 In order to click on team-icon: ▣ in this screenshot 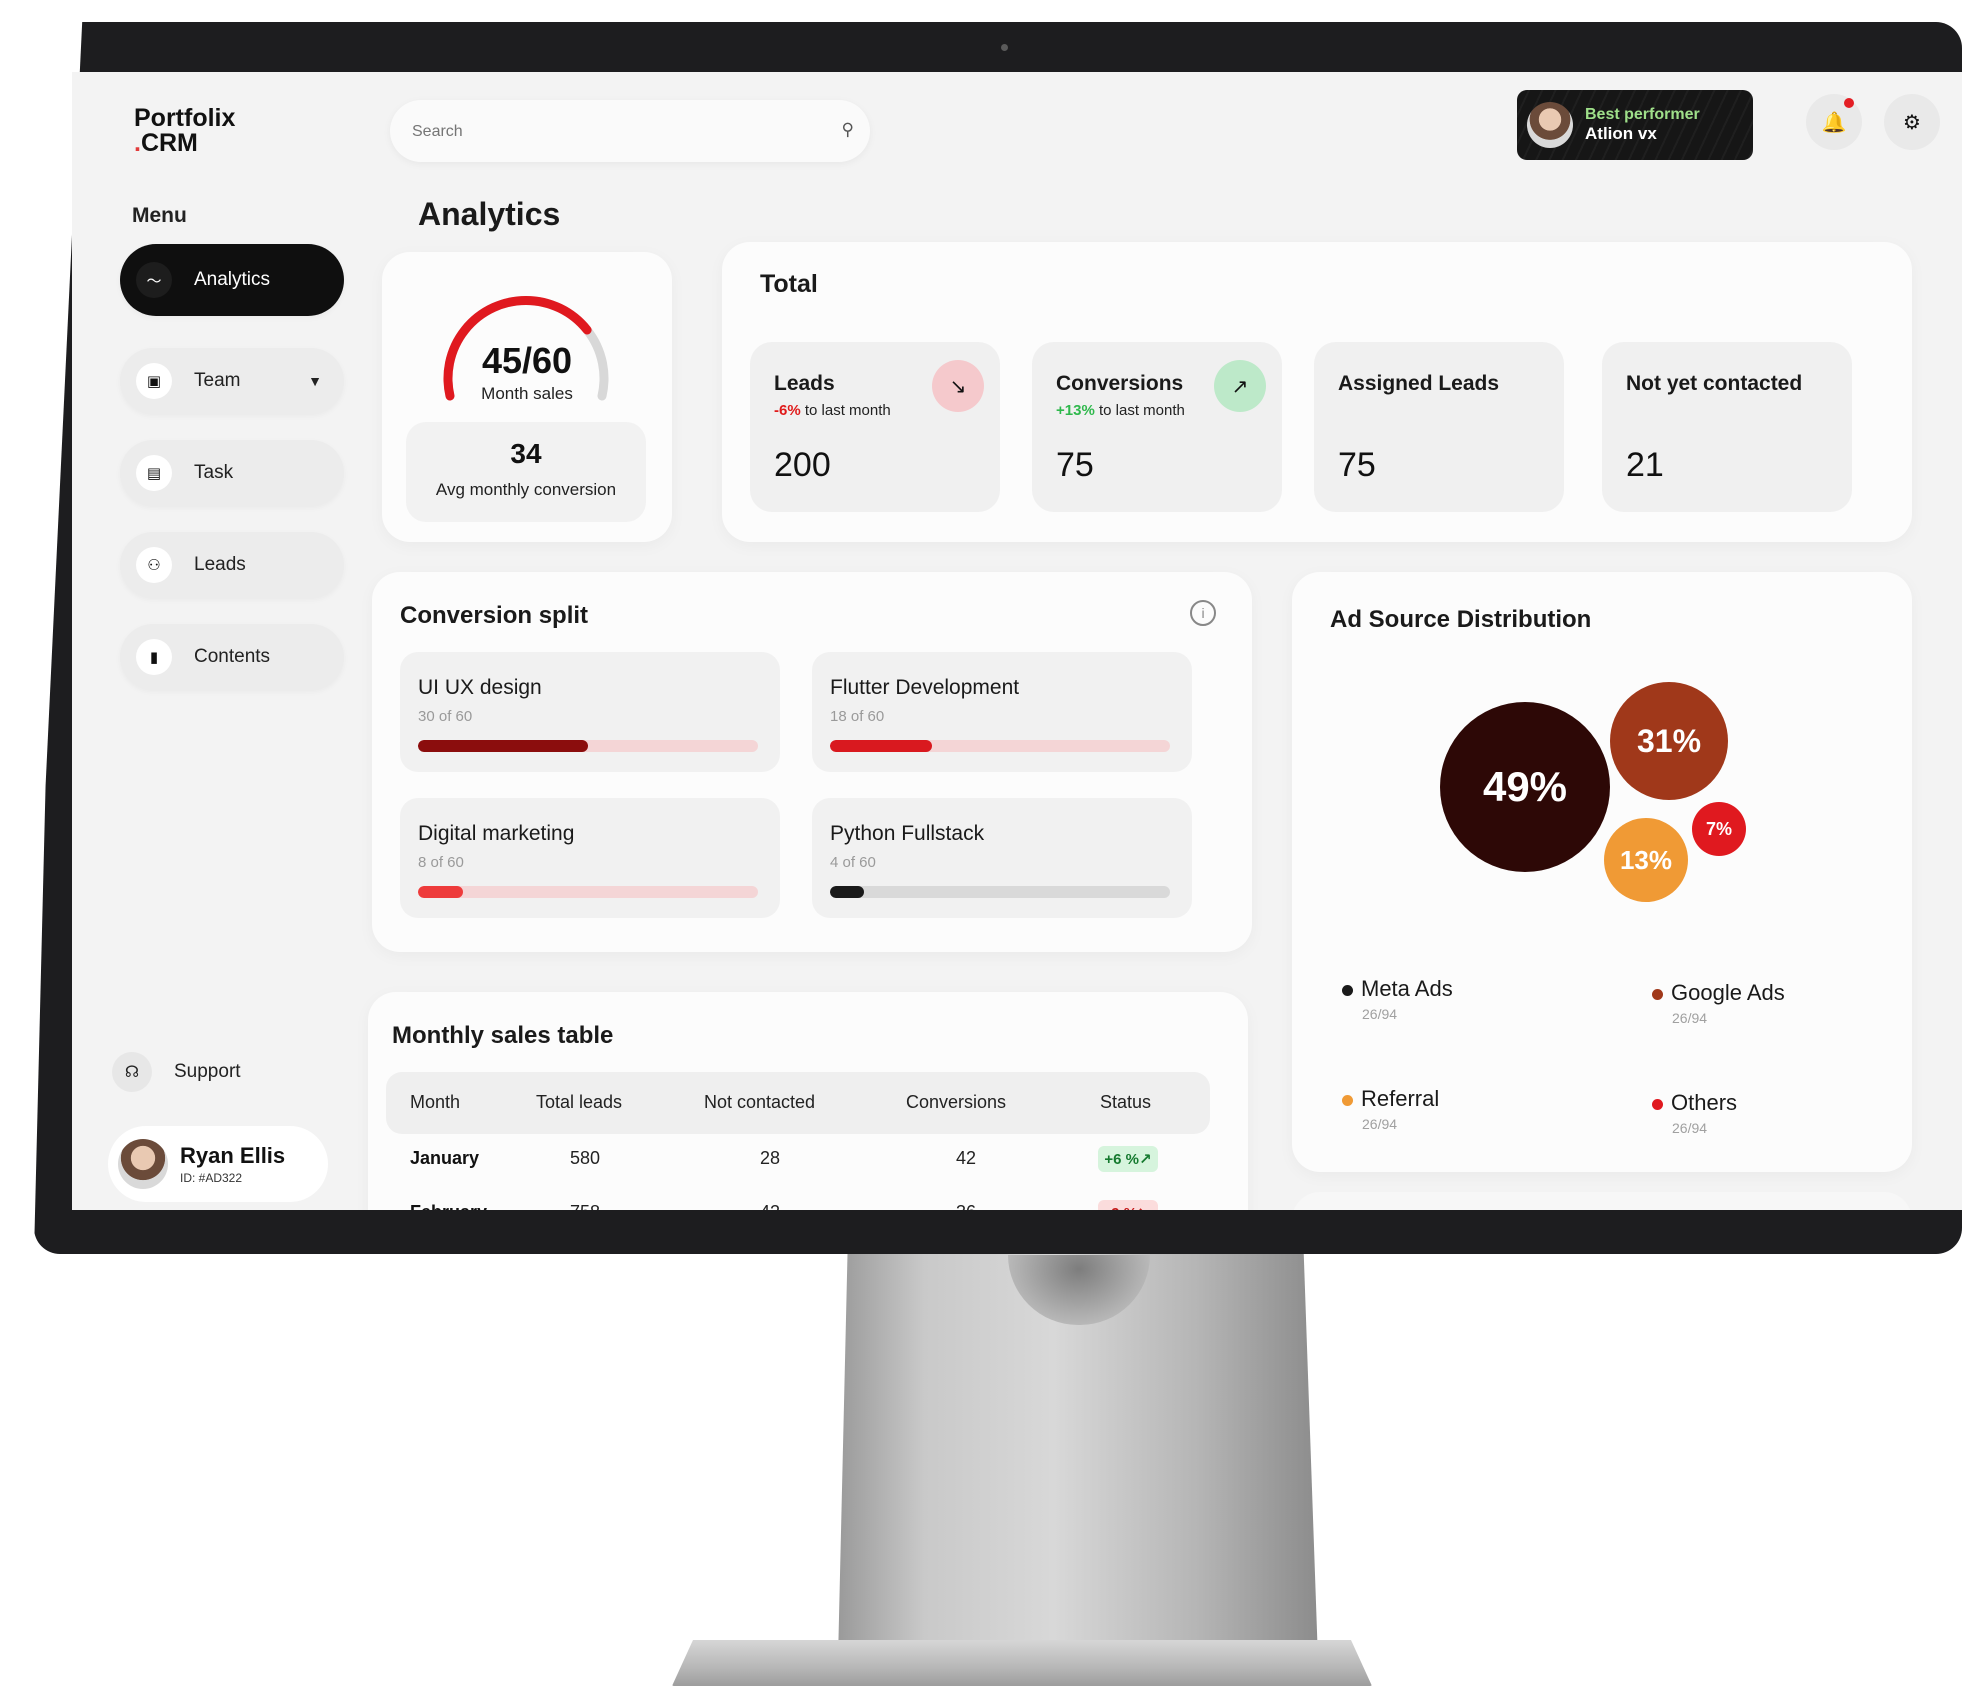, I will do `click(154, 381)`.